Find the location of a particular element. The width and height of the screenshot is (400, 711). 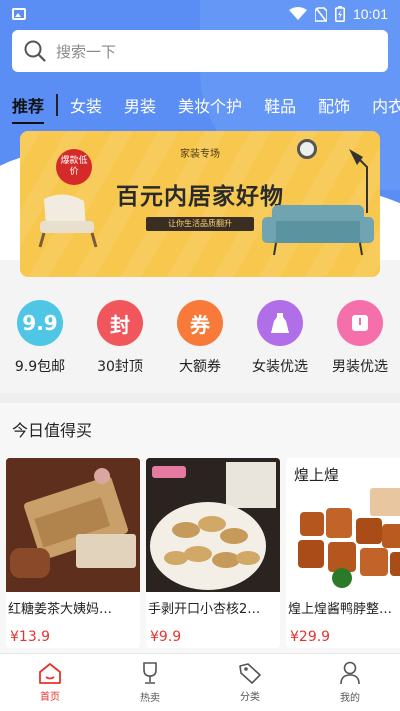

quick-entry-30-cap-icon: 封 is located at coordinates (120, 323).